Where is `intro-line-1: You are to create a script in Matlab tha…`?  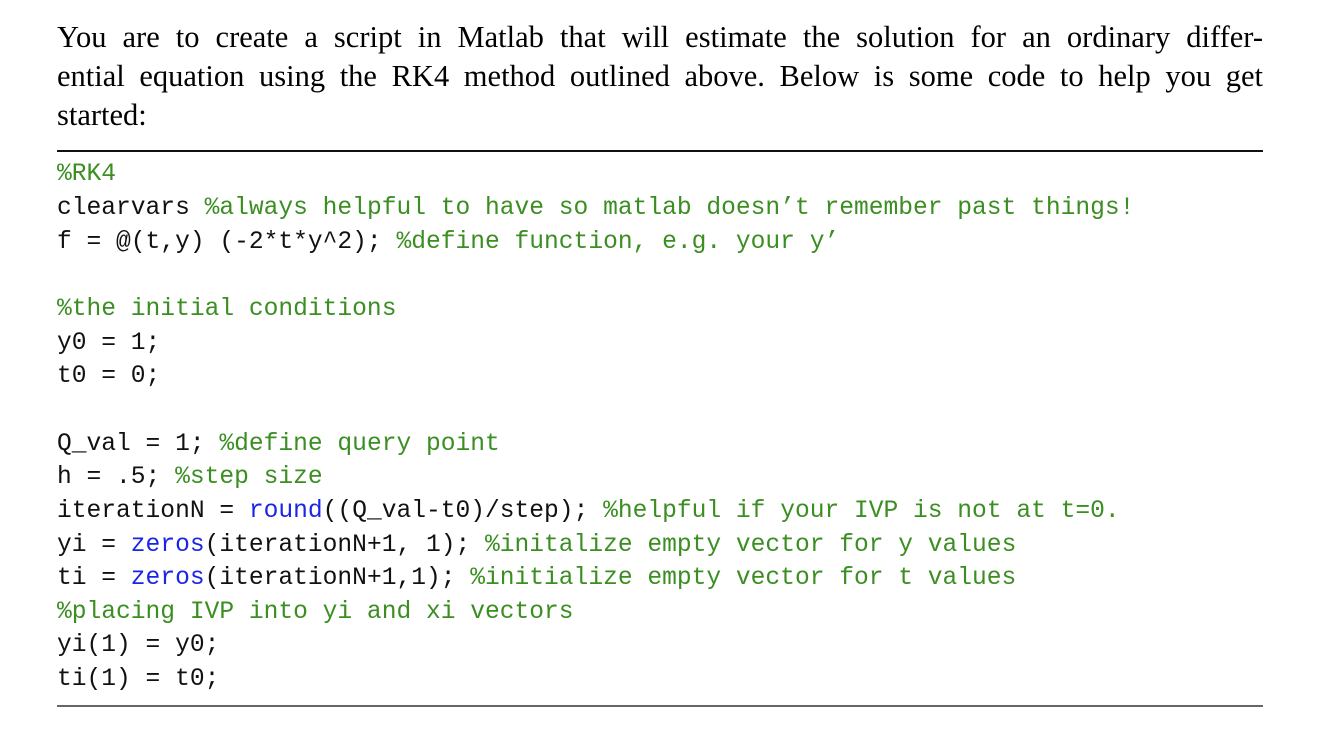 intro-line-1: You are to create a script in Matlab tha… is located at coordinates (660, 37).